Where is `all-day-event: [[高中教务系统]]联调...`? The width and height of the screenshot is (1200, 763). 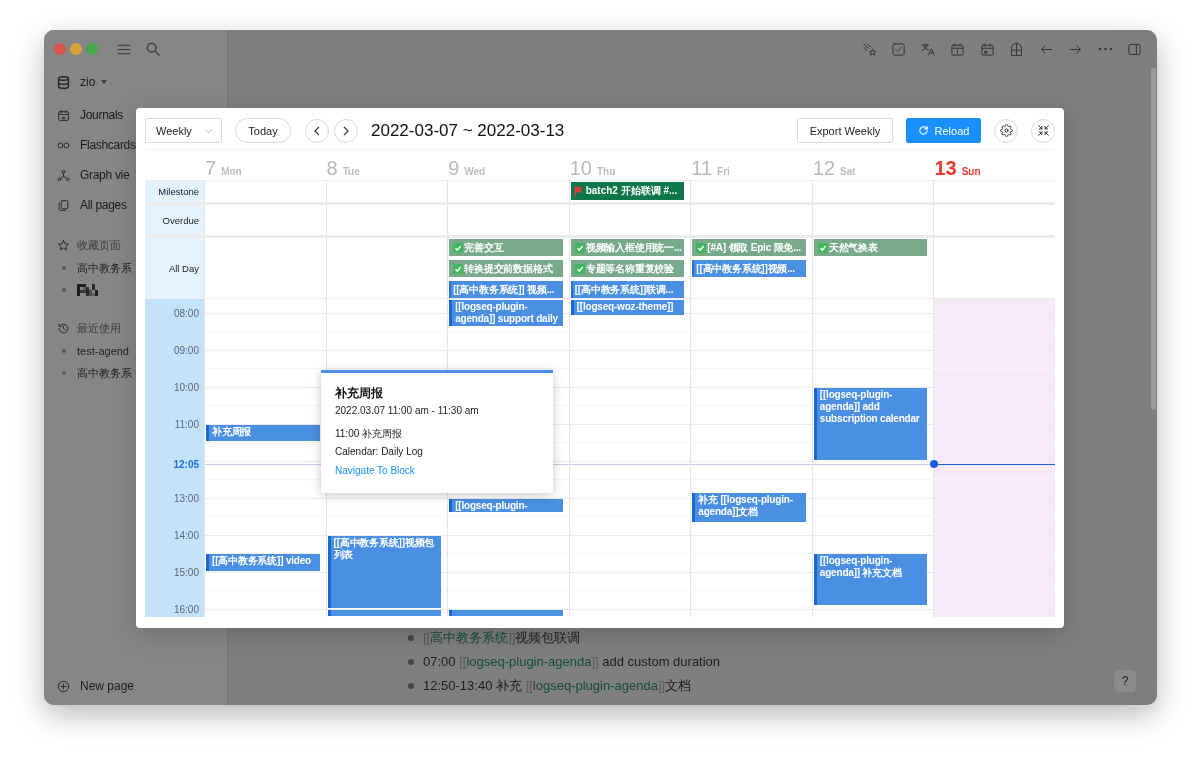
all-day-event: [[高中教务系统]]联调... is located at coordinates (627, 289).